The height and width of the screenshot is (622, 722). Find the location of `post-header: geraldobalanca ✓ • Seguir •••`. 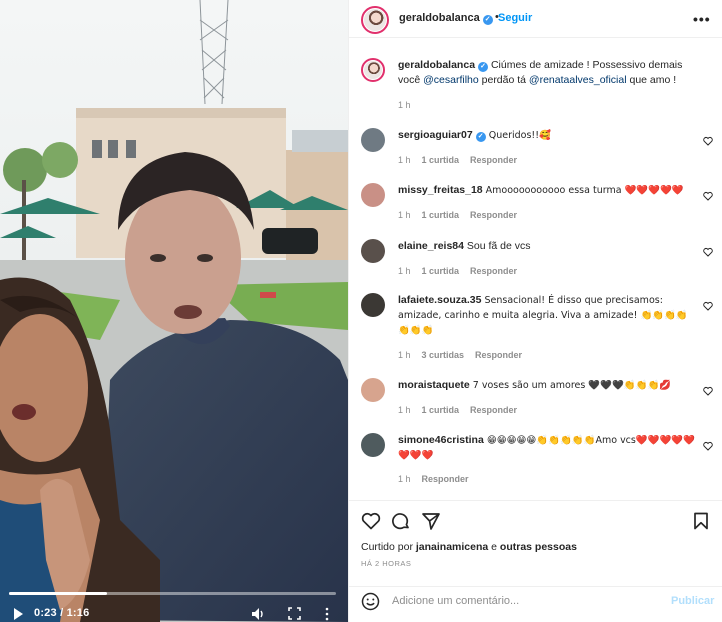

post-header: geraldobalanca ✓ • Seguir ••• is located at coordinates (535, 19).